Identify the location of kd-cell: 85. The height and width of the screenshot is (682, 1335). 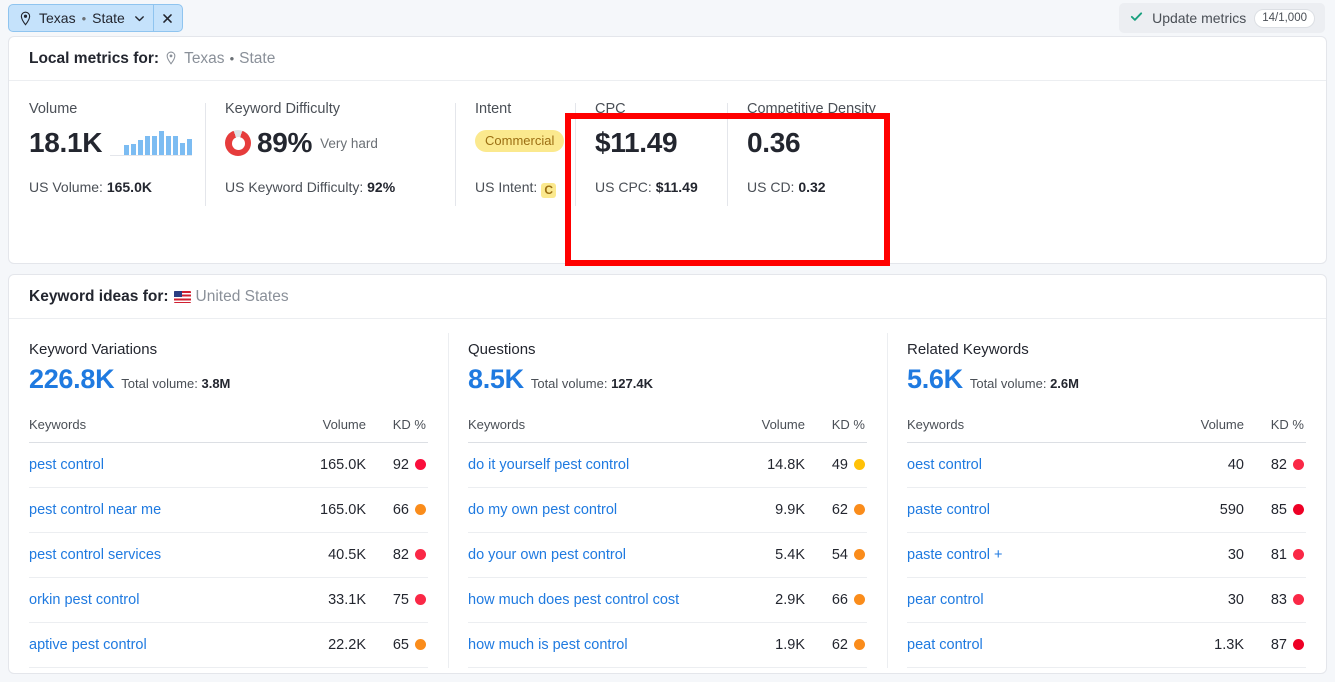
(1275, 510).